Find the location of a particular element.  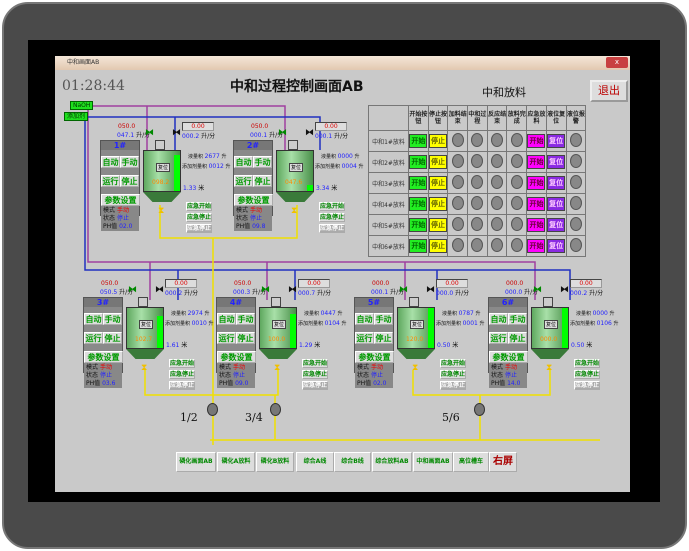

tank: 复位 120.0 is located at coordinates (416, 328).